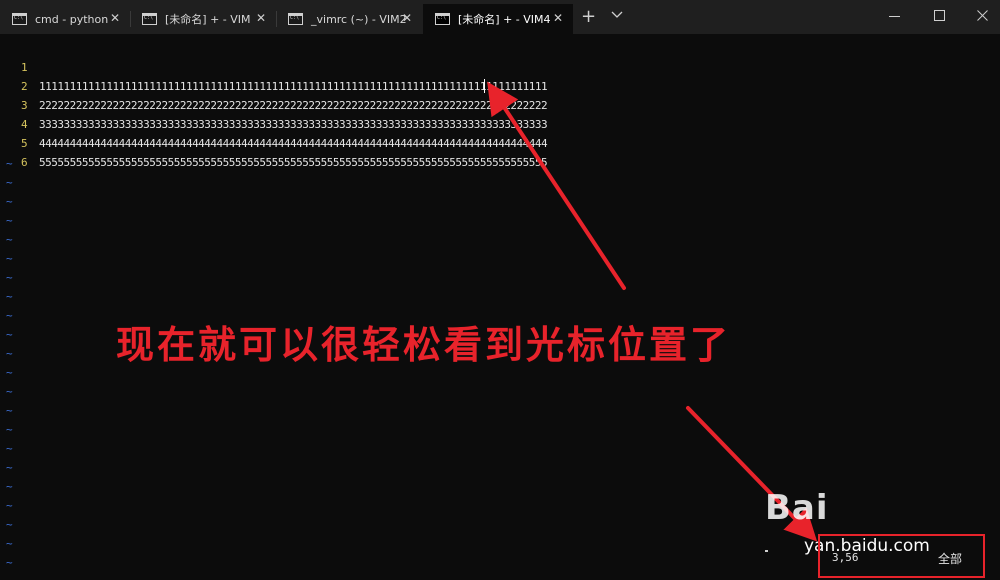  I want to click on tab-cmd-python: cmd - python ✕, so click(65, 19).